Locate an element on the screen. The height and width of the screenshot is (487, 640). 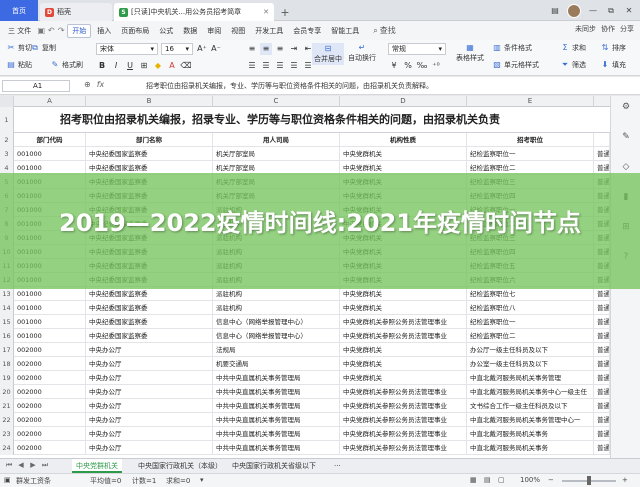
menu-member: 会员专享 is located at coordinates (307, 31).